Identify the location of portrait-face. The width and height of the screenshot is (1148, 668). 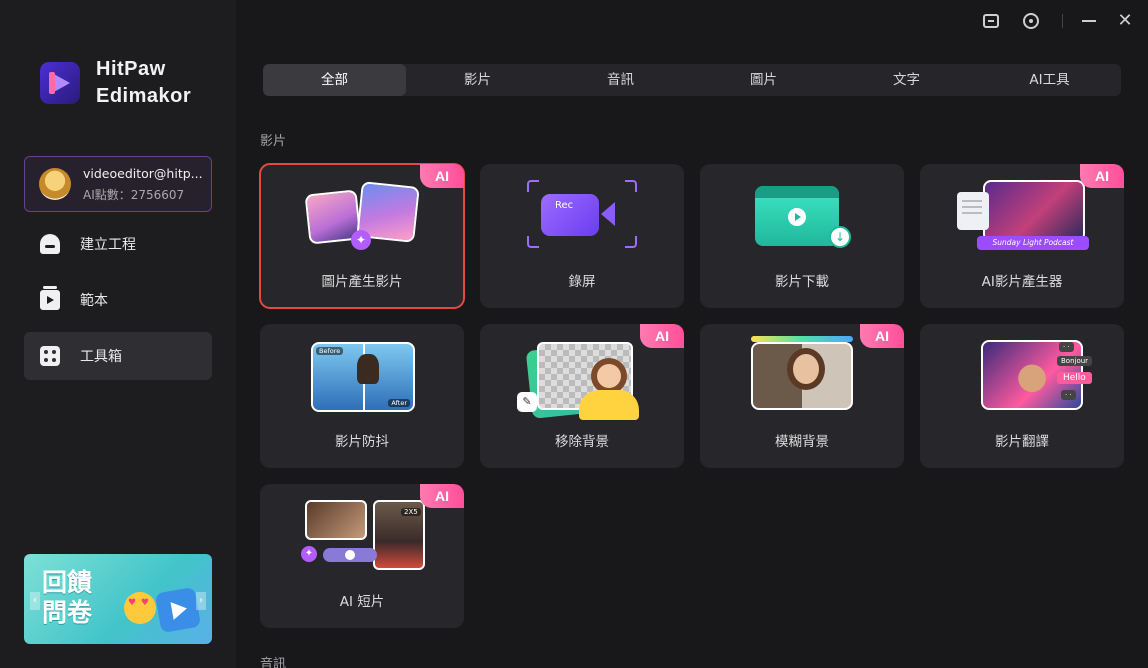
(806, 369).